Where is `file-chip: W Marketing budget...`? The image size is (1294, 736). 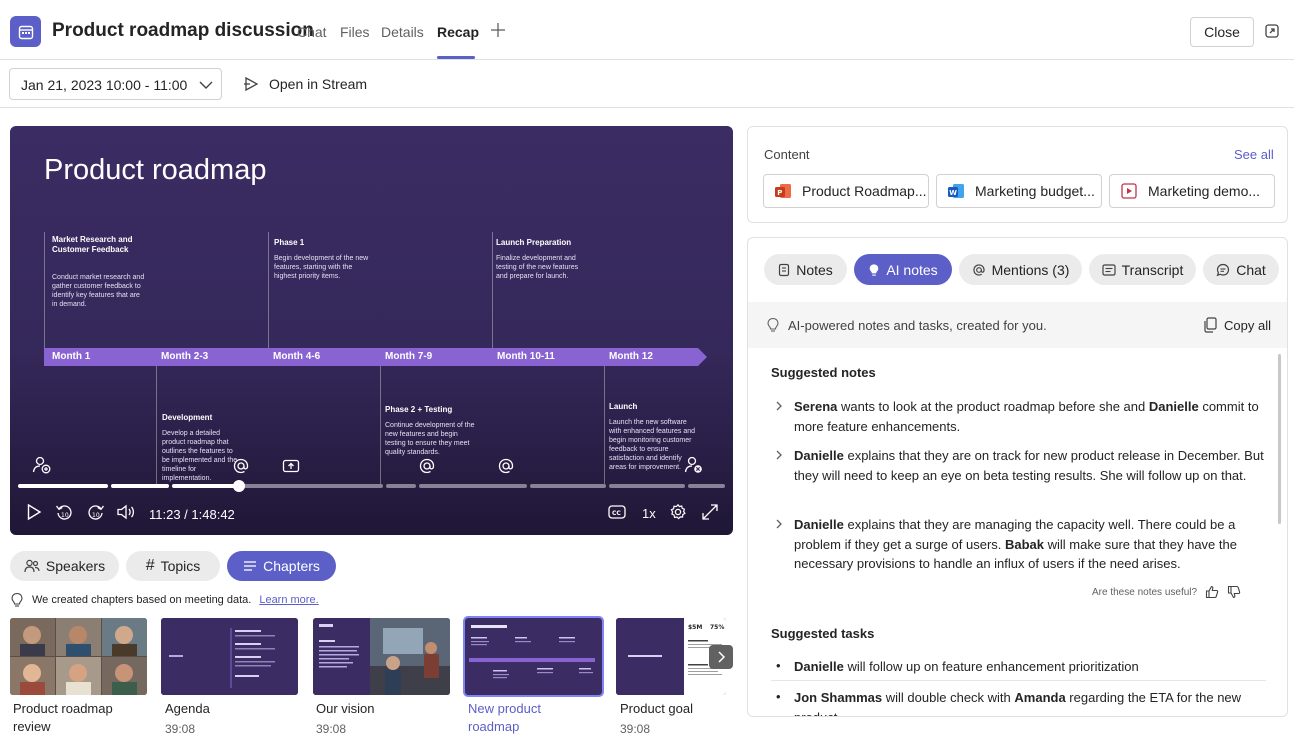 file-chip: W Marketing budget... is located at coordinates (1019, 191).